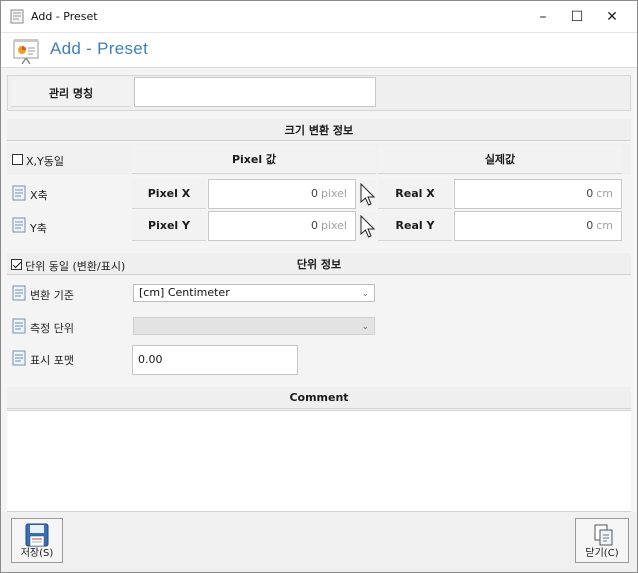 This screenshot has height=573, width=638. Describe the element at coordinates (52, 295) in the screenshot. I see `conversion-basis-label: 변환 기준` at that location.